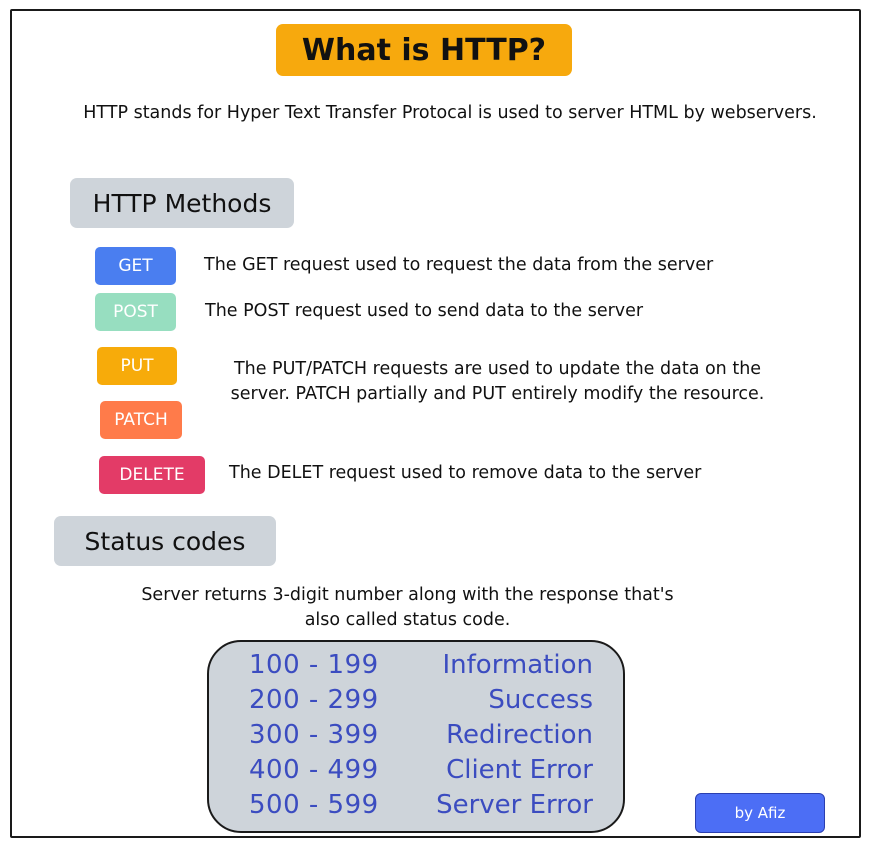 The width and height of the screenshot is (872, 851). What do you see at coordinates (517, 665) in the screenshot?
I see `status-label: Information` at bounding box center [517, 665].